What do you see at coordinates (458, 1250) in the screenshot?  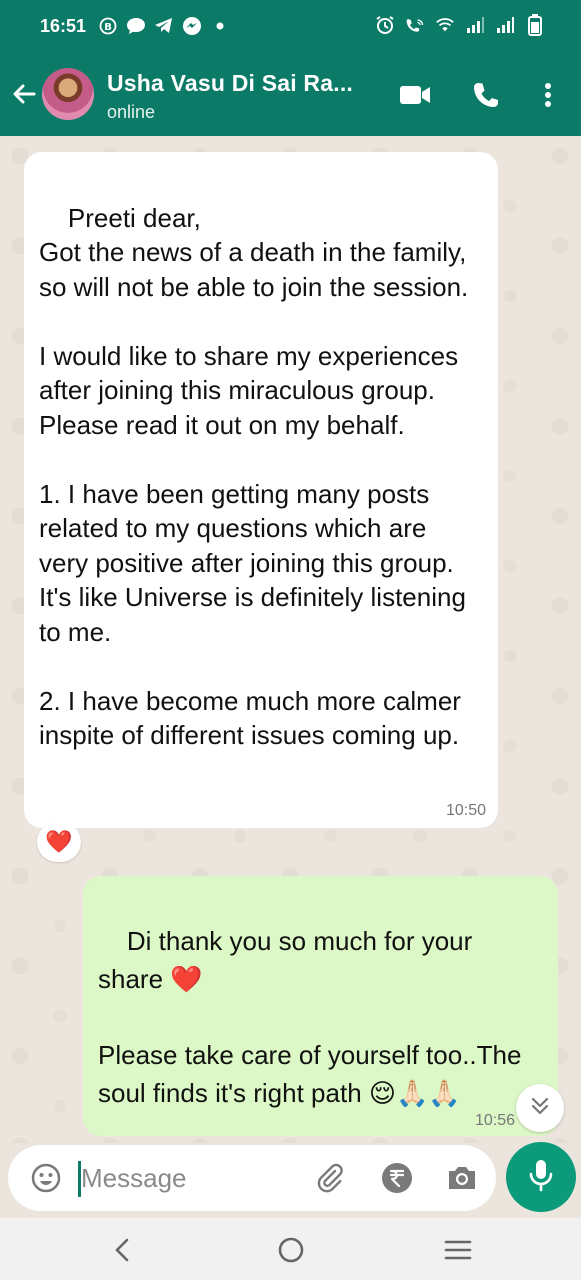 I see `nav-recents-icon` at bounding box center [458, 1250].